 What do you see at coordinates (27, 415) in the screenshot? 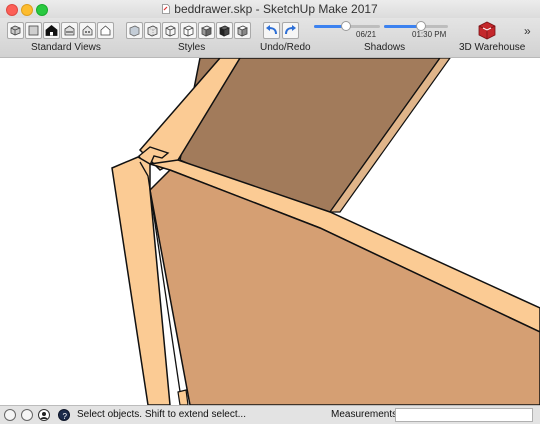
I see `info-icon` at bounding box center [27, 415].